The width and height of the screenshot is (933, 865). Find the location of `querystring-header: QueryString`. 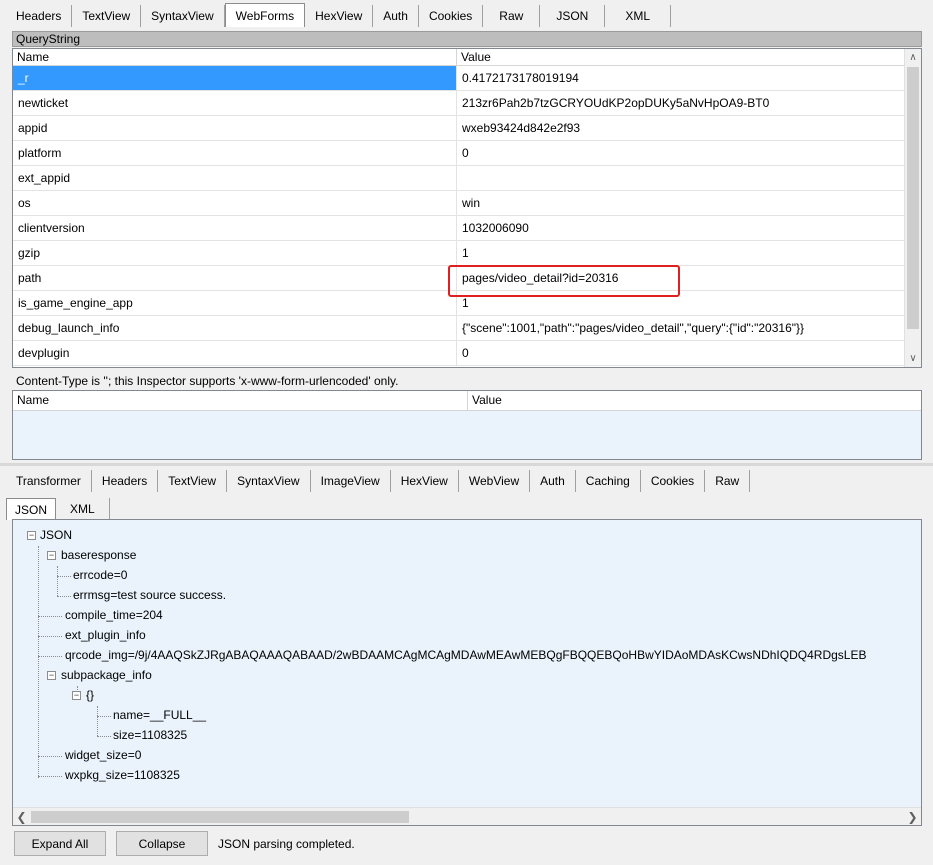

querystring-header: QueryString is located at coordinates (467, 39).